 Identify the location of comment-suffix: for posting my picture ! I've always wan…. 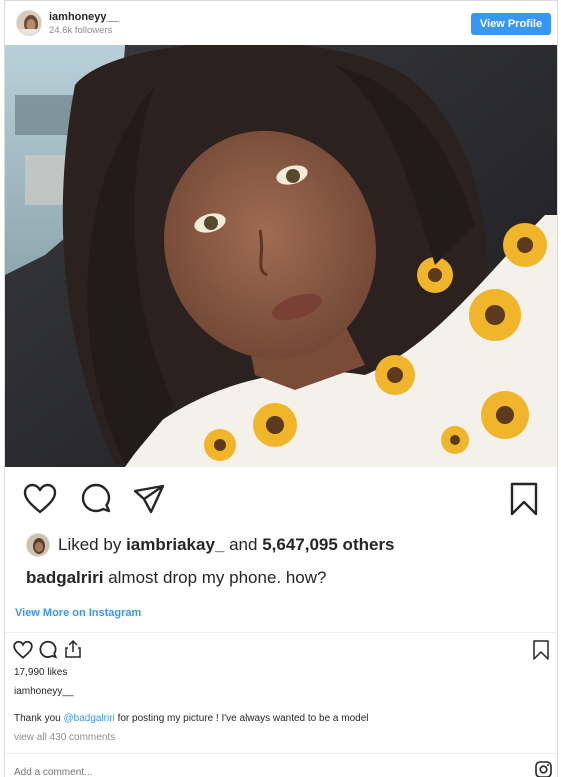
(243, 718).